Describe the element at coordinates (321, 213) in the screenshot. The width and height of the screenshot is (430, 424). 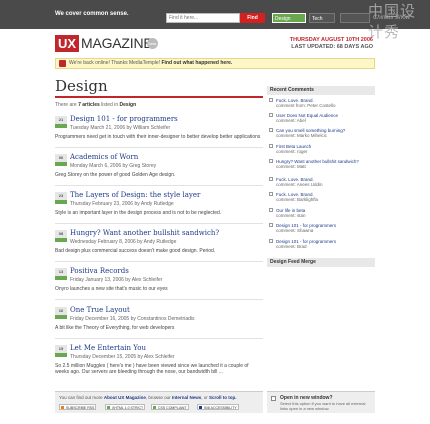
I see `comment-item: Our life in beta comment: stan` at that location.